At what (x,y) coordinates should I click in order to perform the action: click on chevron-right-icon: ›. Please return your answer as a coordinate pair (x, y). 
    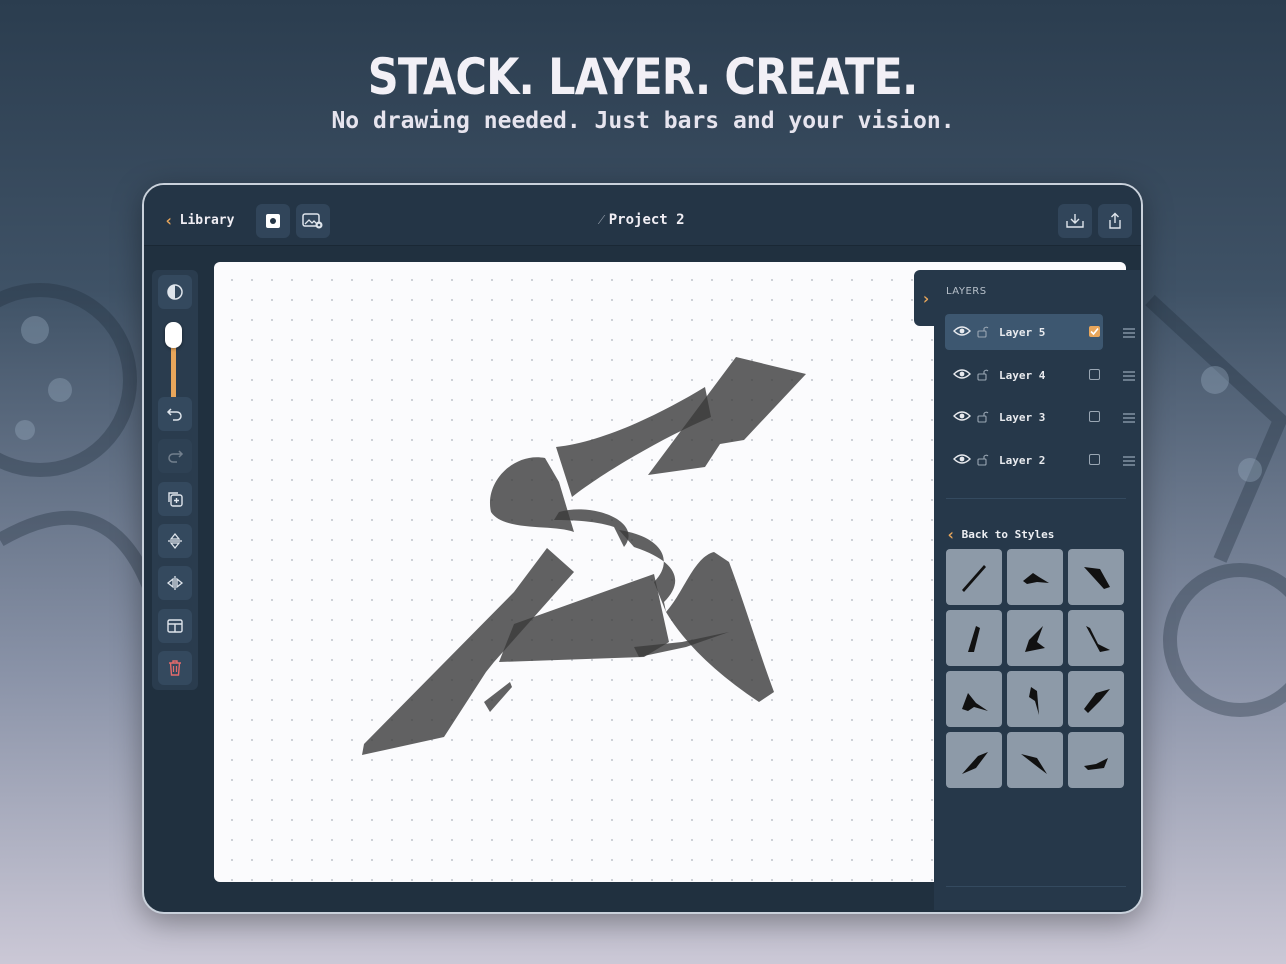
    Looking at the image, I should click on (926, 298).